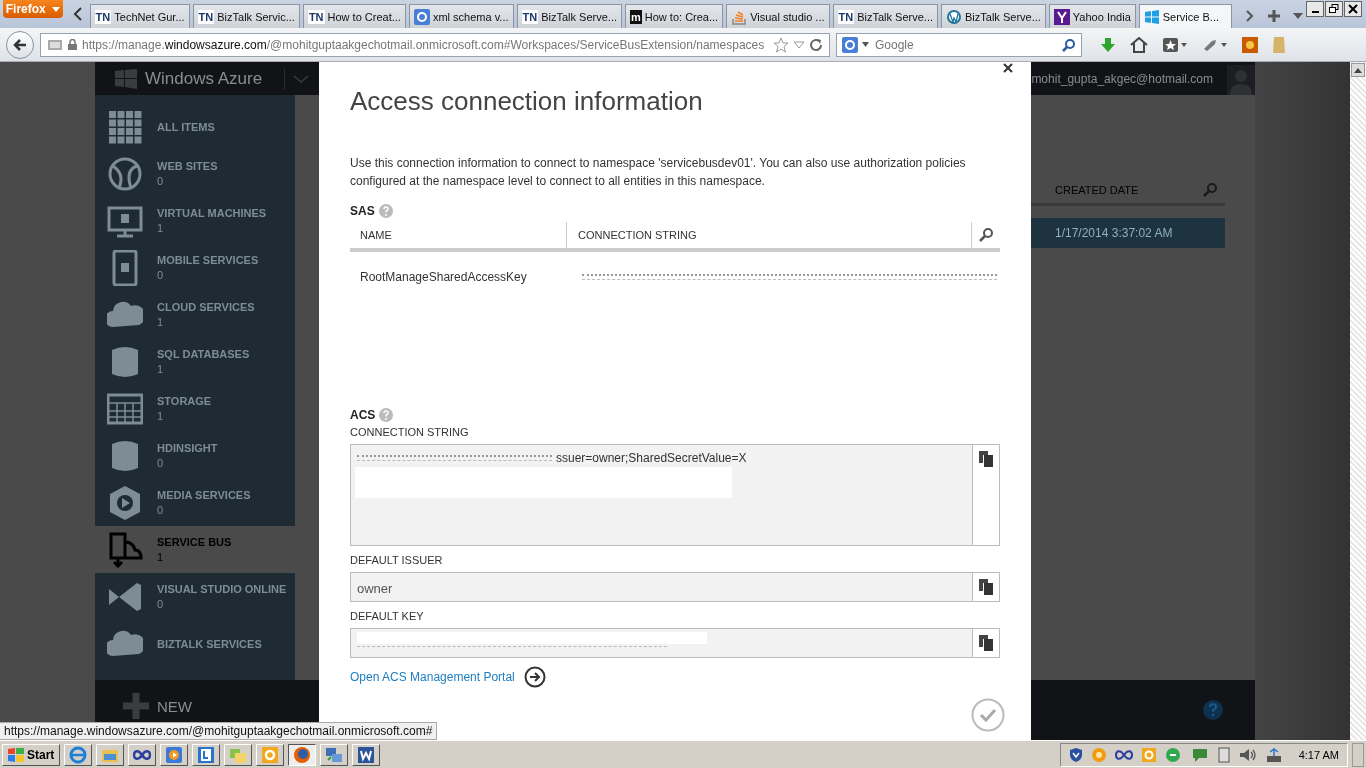 The height and width of the screenshot is (768, 1366). Describe the element at coordinates (1334, 9) in the screenshot. I see `restore-button` at that location.